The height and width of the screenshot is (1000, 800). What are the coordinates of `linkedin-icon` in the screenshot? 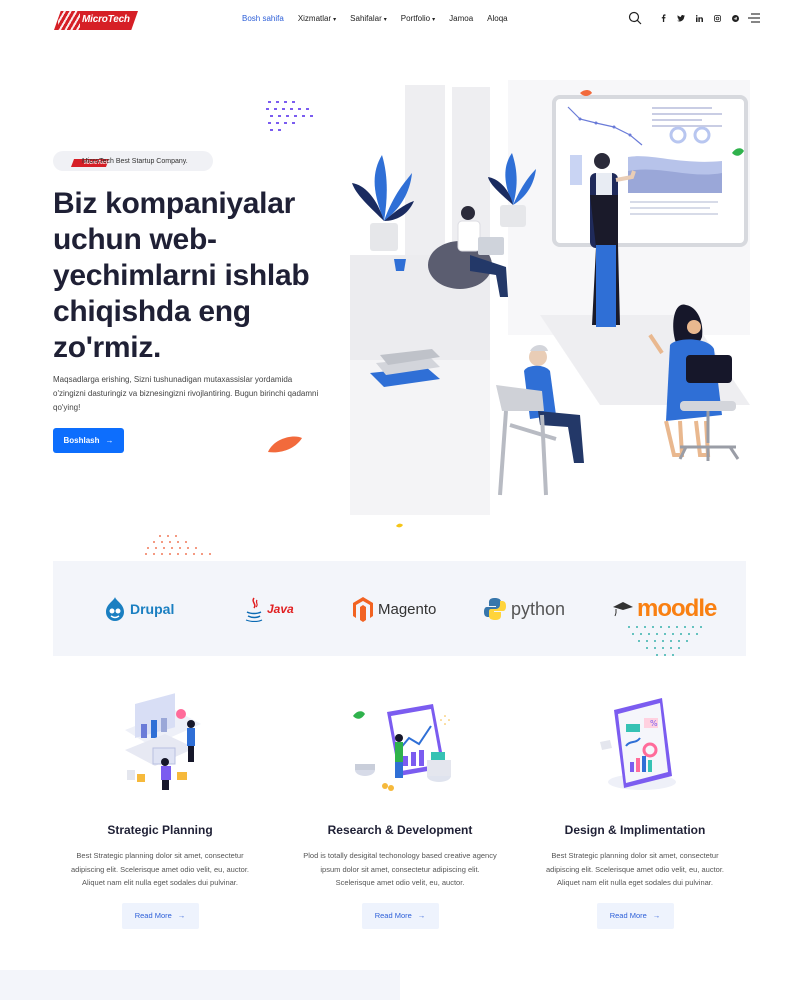 It's located at (699, 18).